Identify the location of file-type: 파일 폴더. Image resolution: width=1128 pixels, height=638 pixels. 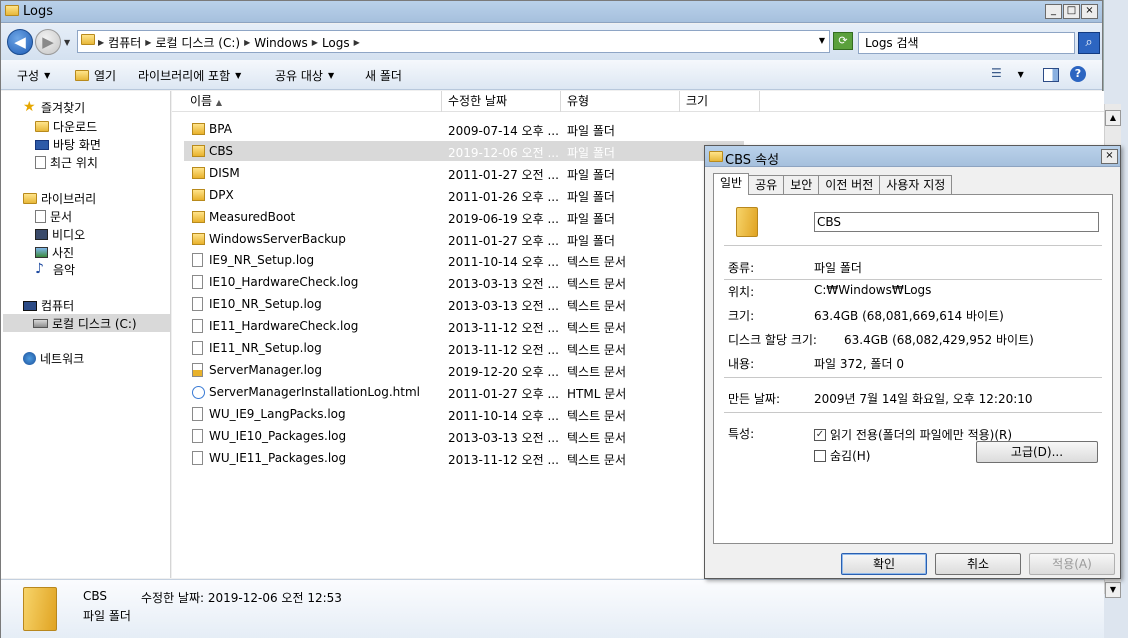
(591, 218).